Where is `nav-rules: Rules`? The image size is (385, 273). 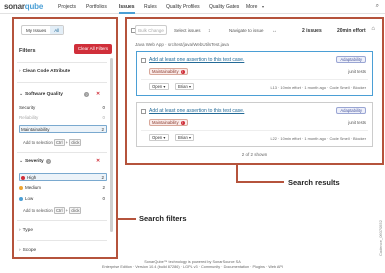 nav-rules: Rules is located at coordinates (150, 7).